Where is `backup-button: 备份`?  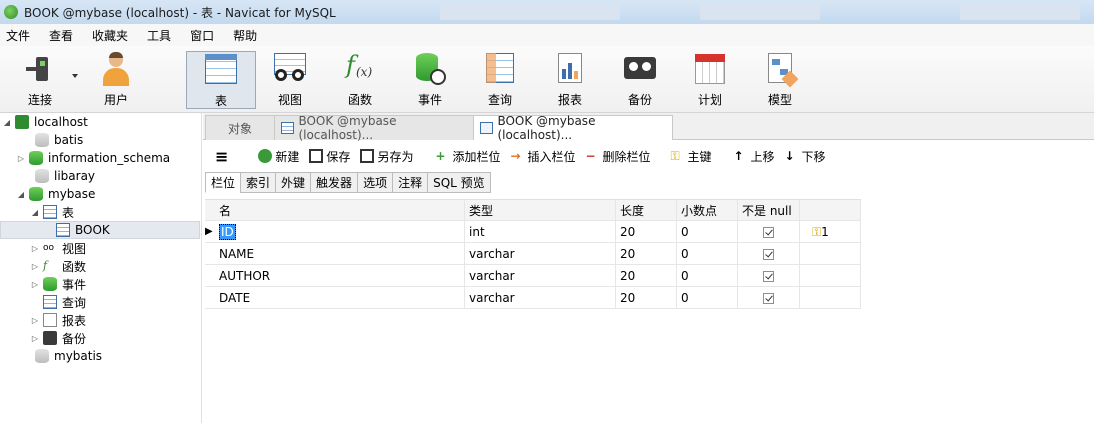
backup-button: 备份 is located at coordinates (640, 80).